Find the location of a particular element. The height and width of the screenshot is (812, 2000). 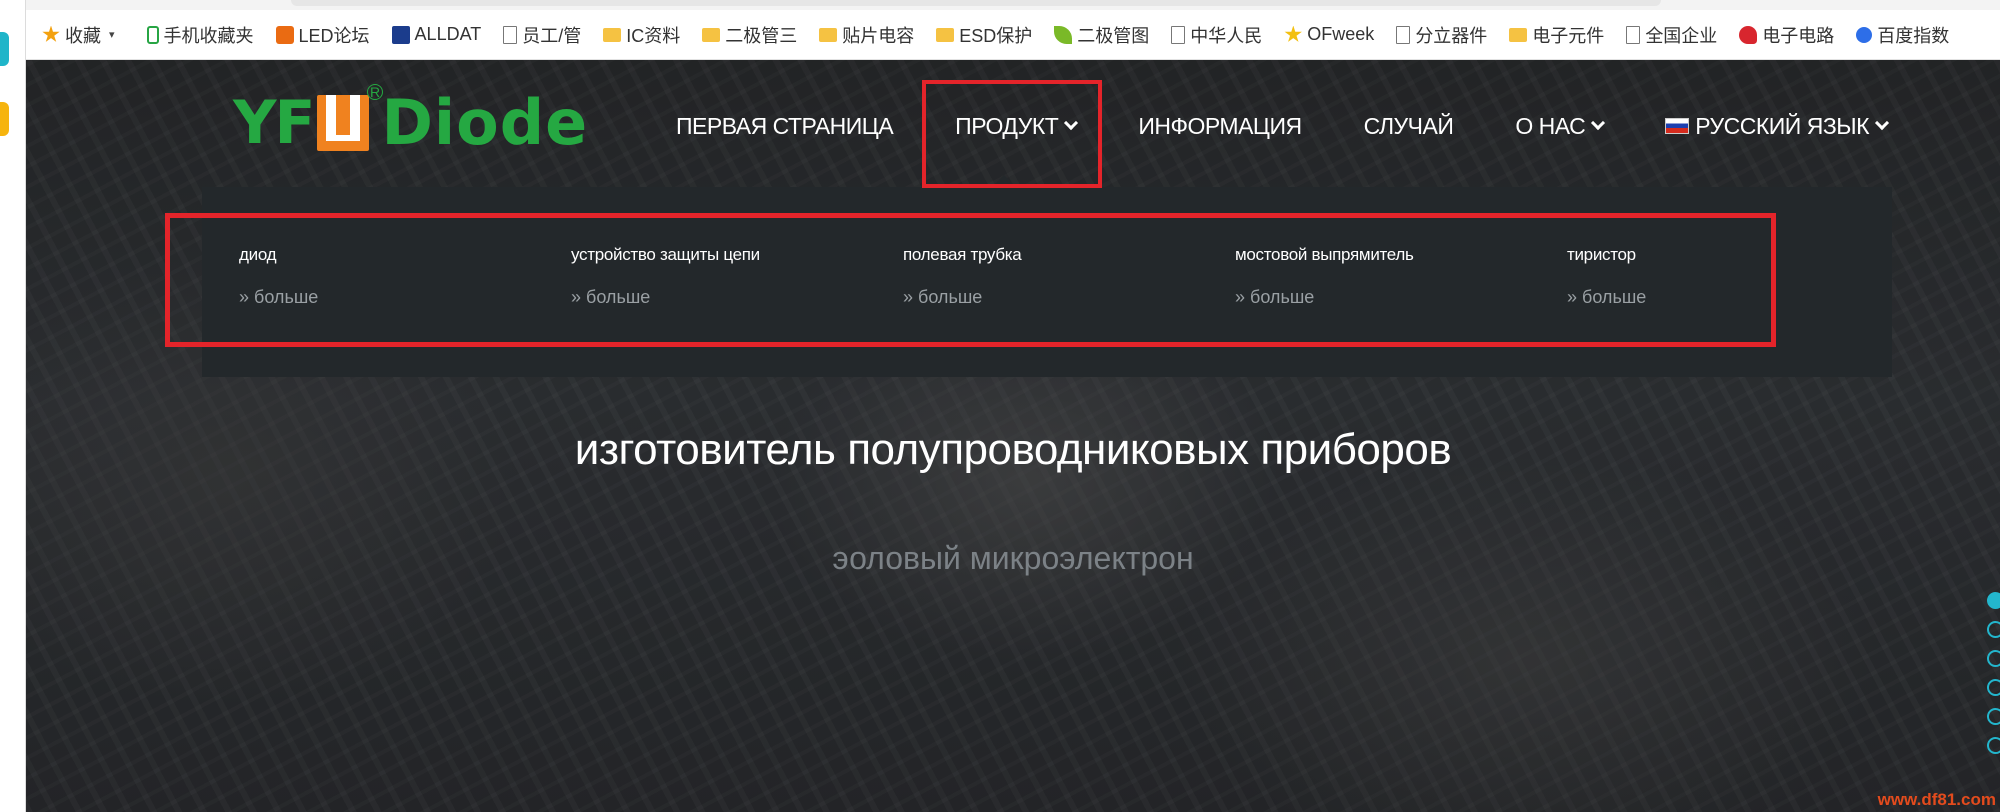

logo-text-yf: YF is located at coordinates (274, 123).